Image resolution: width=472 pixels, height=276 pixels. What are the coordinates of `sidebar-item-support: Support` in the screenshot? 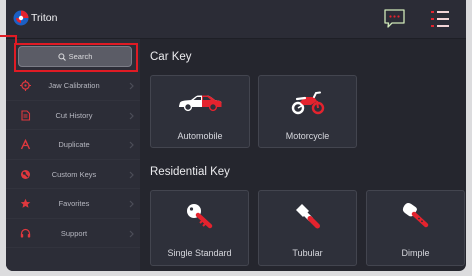 It's located at (73, 233).